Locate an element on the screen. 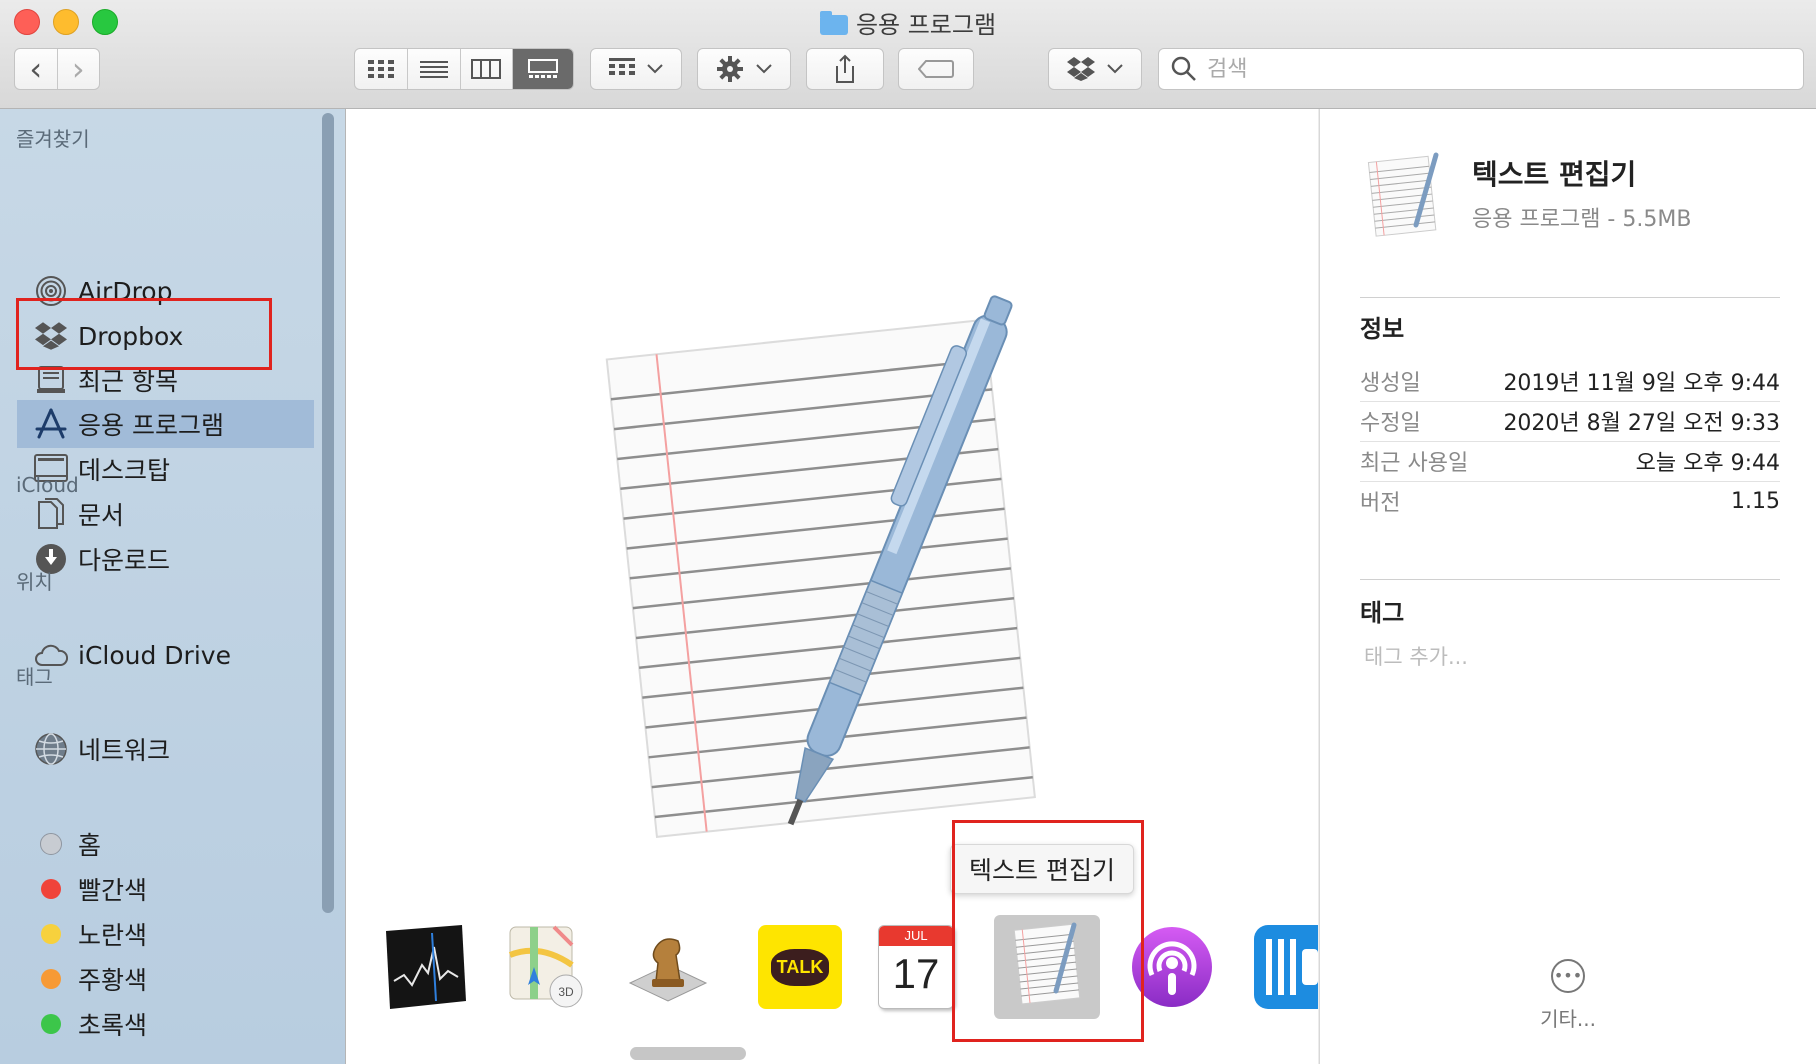  kakaotalk-app-icon: TALK is located at coordinates (800, 967).